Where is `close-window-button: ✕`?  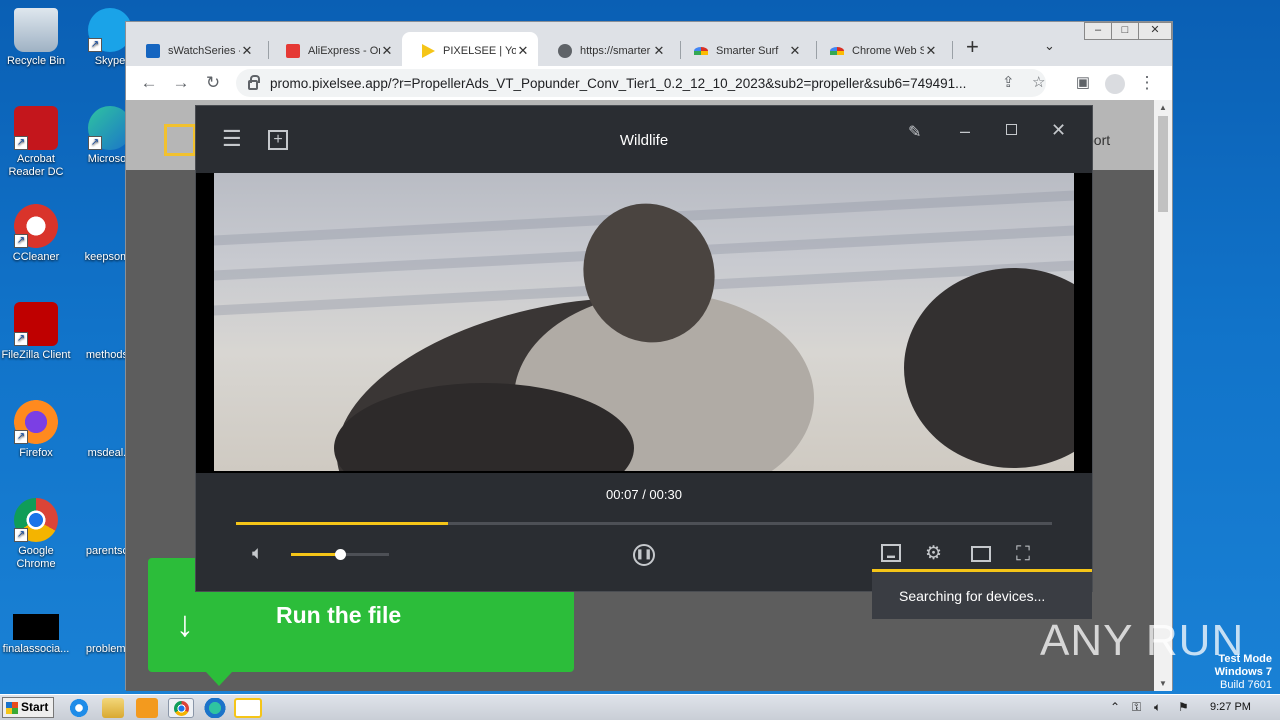
close-window-button: ✕ is located at coordinates (1155, 31).